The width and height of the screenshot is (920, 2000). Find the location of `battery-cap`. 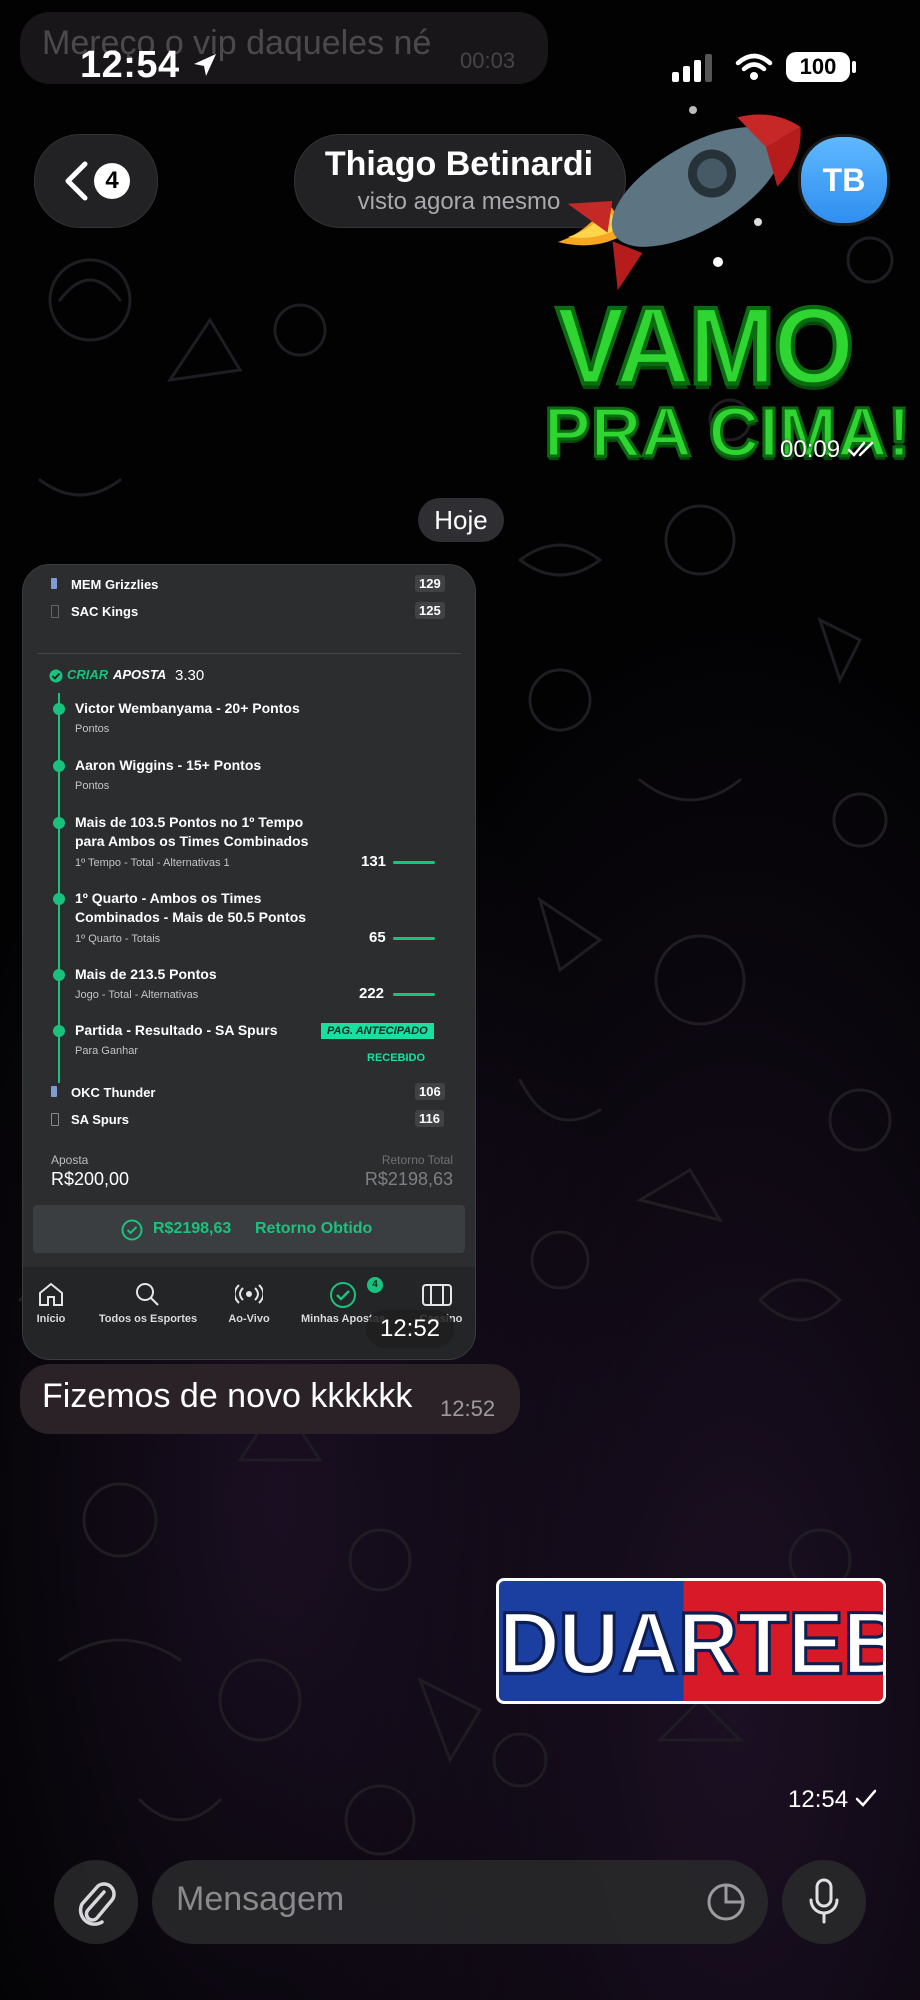

battery-cap is located at coordinates (854, 67).